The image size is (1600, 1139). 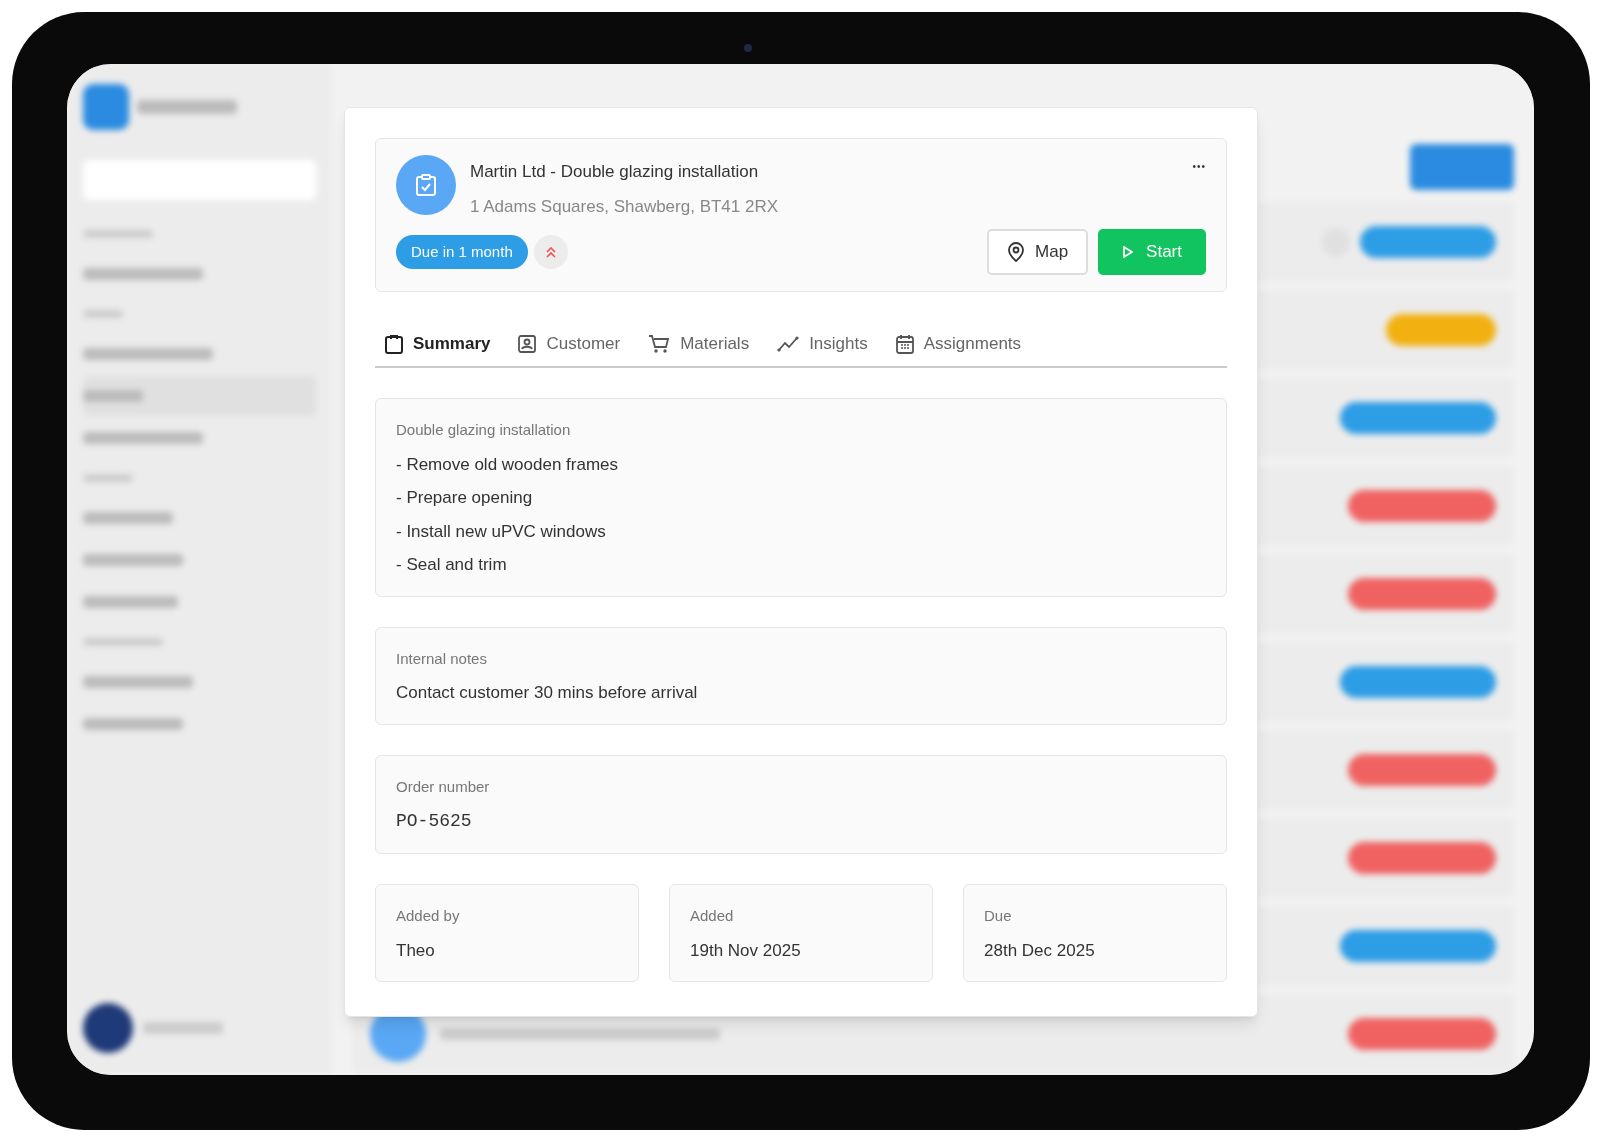 I want to click on map-button: Map, so click(x=1038, y=252).